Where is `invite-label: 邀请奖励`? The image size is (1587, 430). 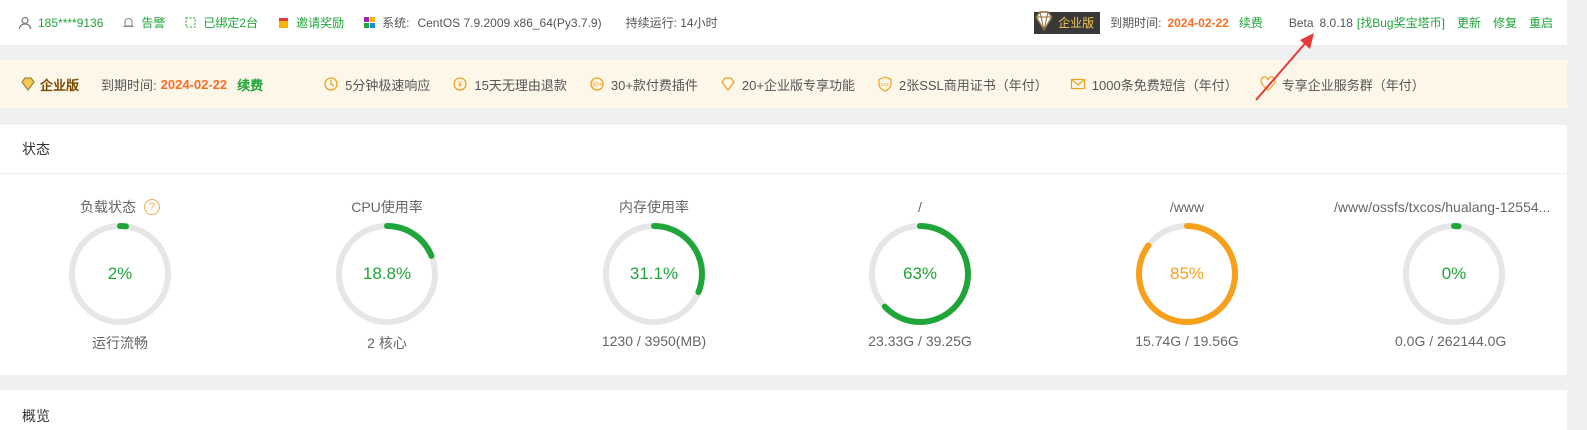 invite-label: 邀请奖励 is located at coordinates (320, 23).